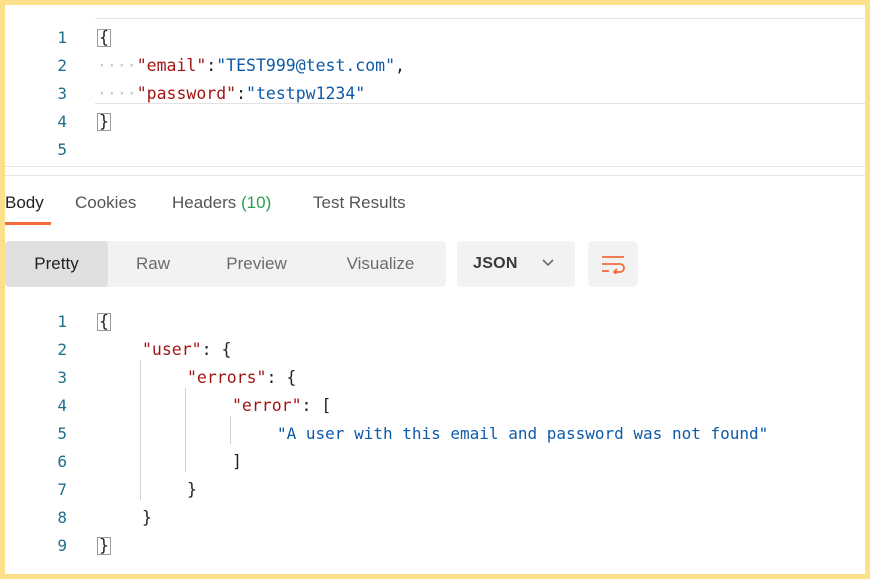  I want to click on chevron-down-icon, so click(548, 263).